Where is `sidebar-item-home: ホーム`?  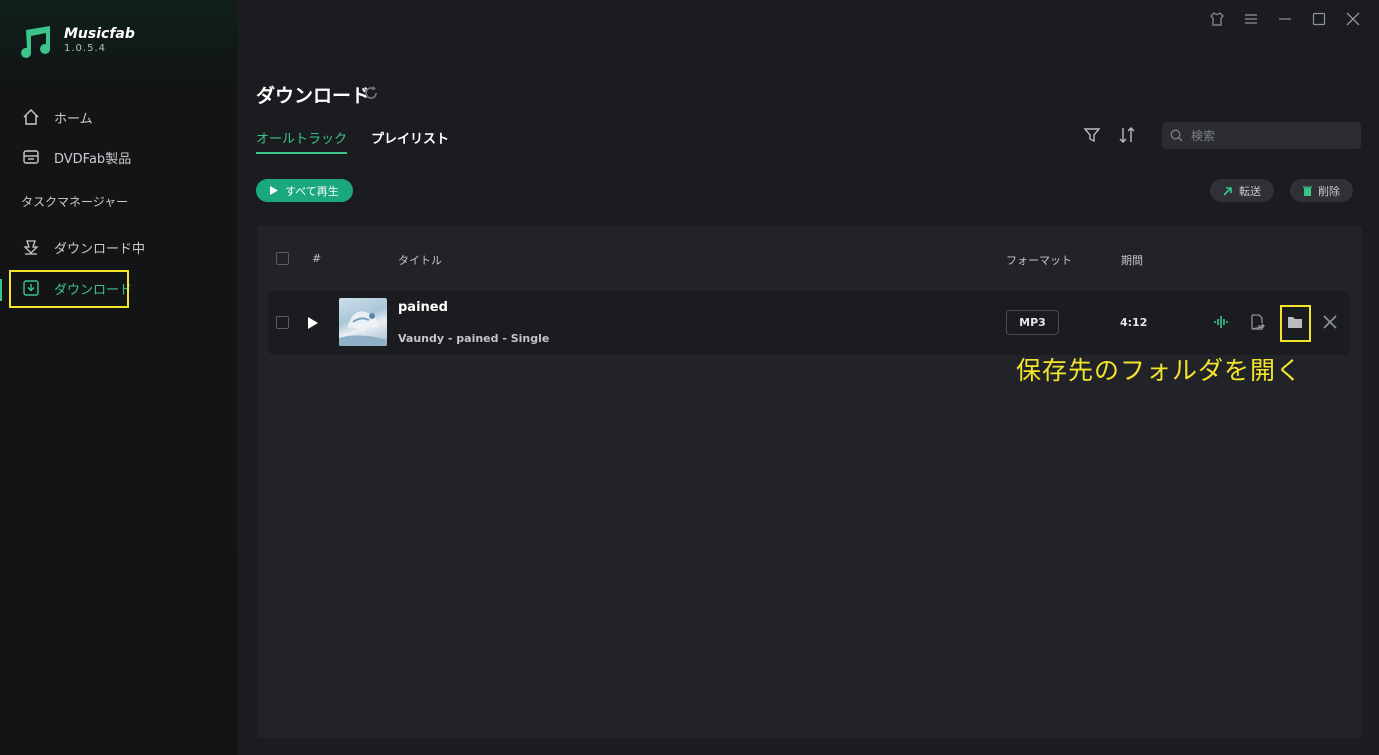
sidebar-item-home: ホーム is located at coordinates (57, 117).